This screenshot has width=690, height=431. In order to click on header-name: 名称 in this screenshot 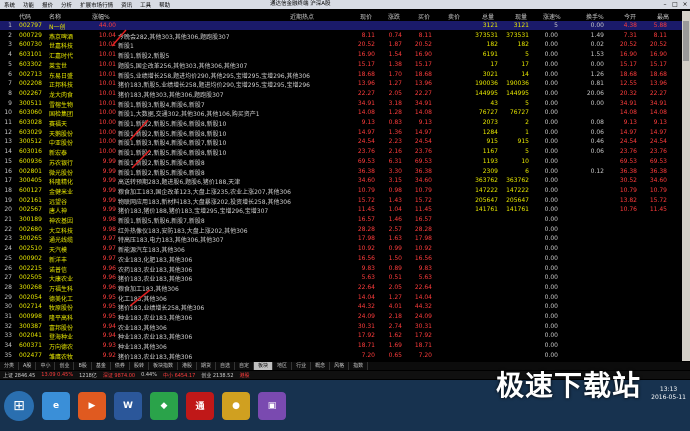, I will do `click(55, 16)`.